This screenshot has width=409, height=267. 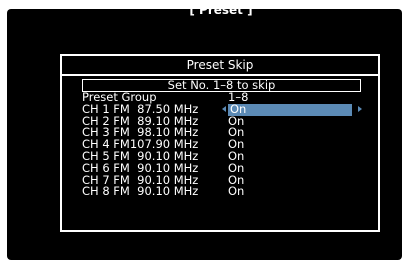 What do you see at coordinates (140, 191) in the screenshot?
I see `channel-label: CH 8 FM 90.10 MHz` at bounding box center [140, 191].